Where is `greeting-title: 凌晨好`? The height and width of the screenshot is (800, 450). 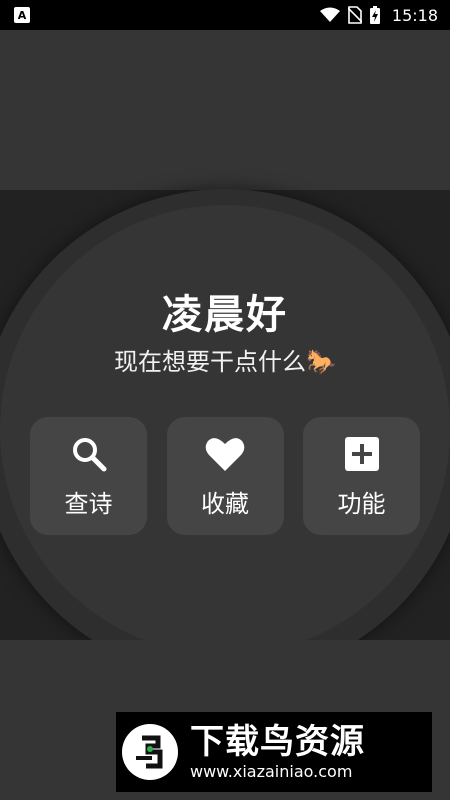
greeting-title: 凌晨好 is located at coordinates (225, 315).